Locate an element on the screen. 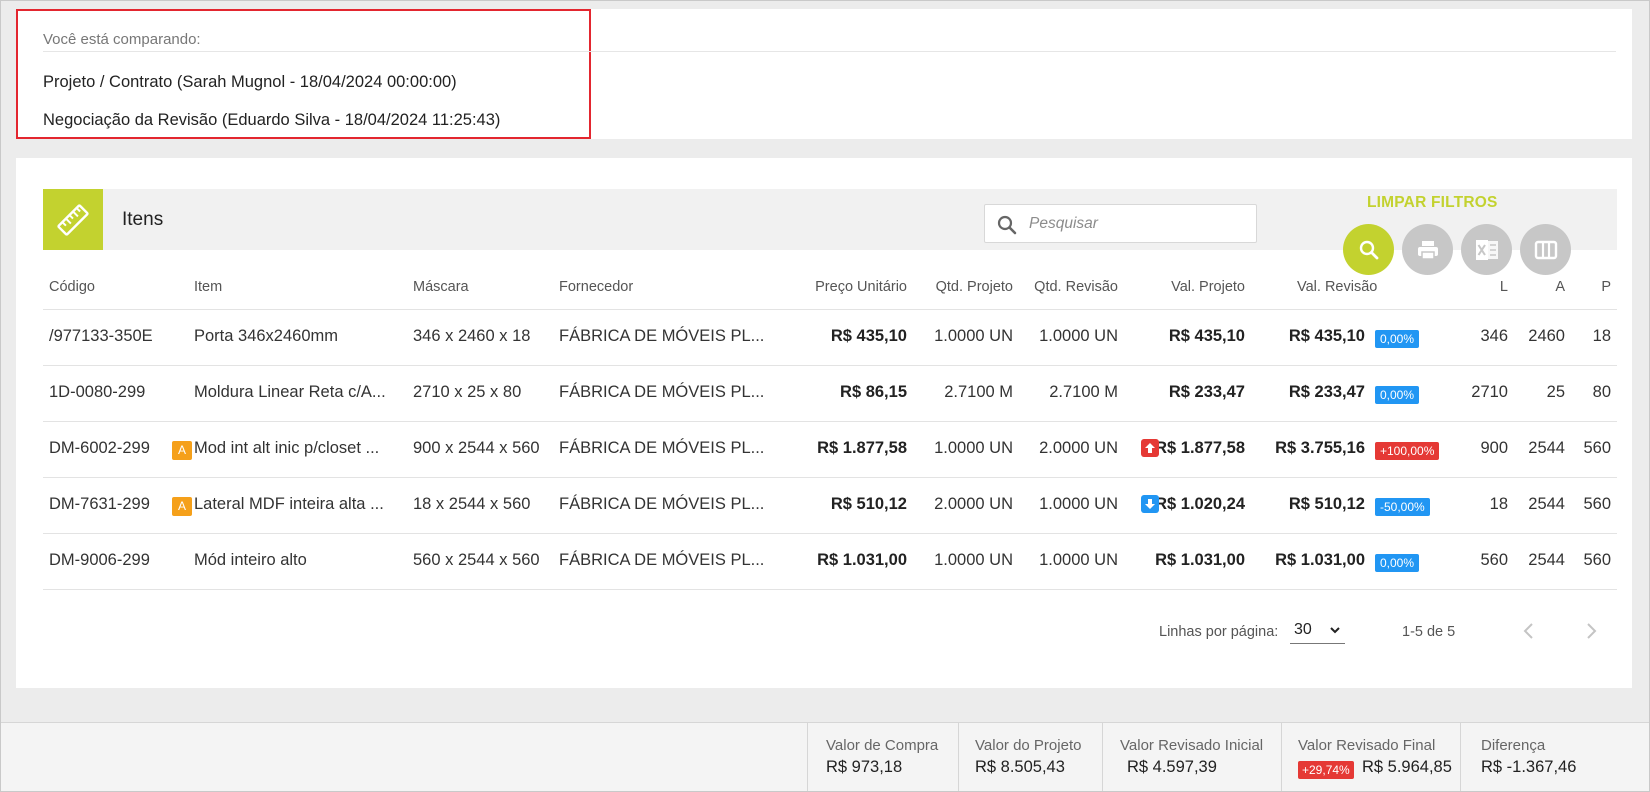 The height and width of the screenshot is (792, 1650). column-header-mascara: Máscara is located at coordinates (441, 287).